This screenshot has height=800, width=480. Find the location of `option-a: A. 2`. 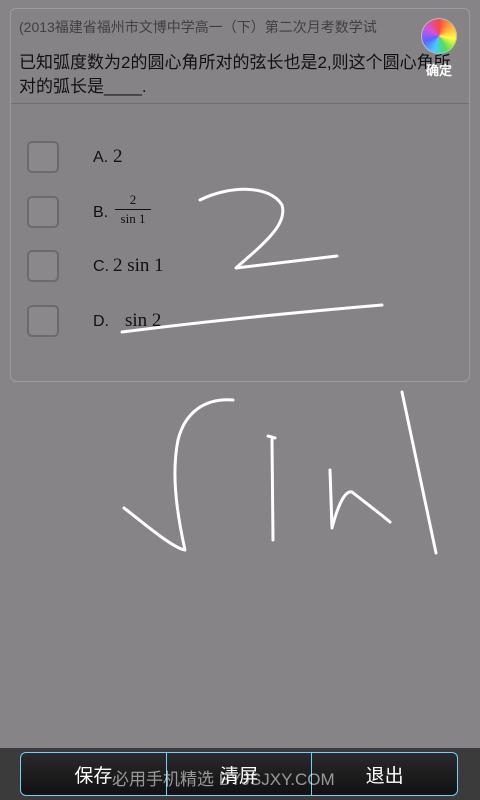

option-a: A. 2 is located at coordinates (237, 158).